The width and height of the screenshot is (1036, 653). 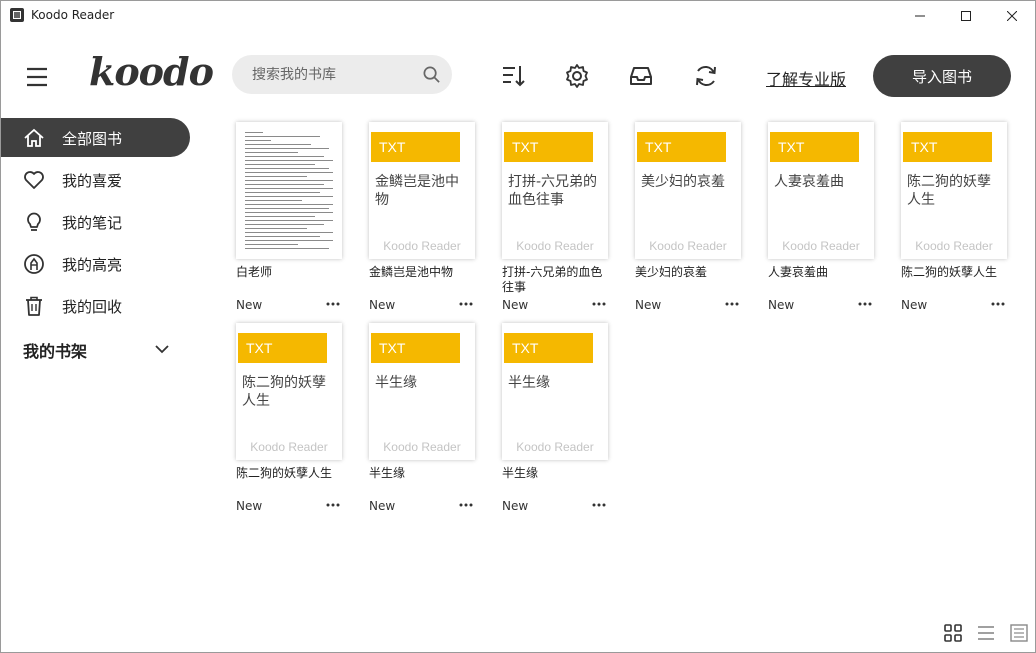 I want to click on list-view-icon, so click(x=986, y=633).